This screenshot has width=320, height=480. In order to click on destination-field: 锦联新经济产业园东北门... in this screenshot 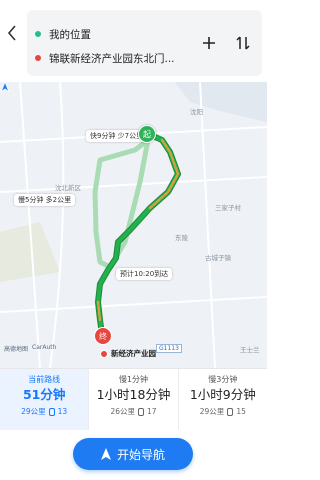, I will do `click(105, 58)`.